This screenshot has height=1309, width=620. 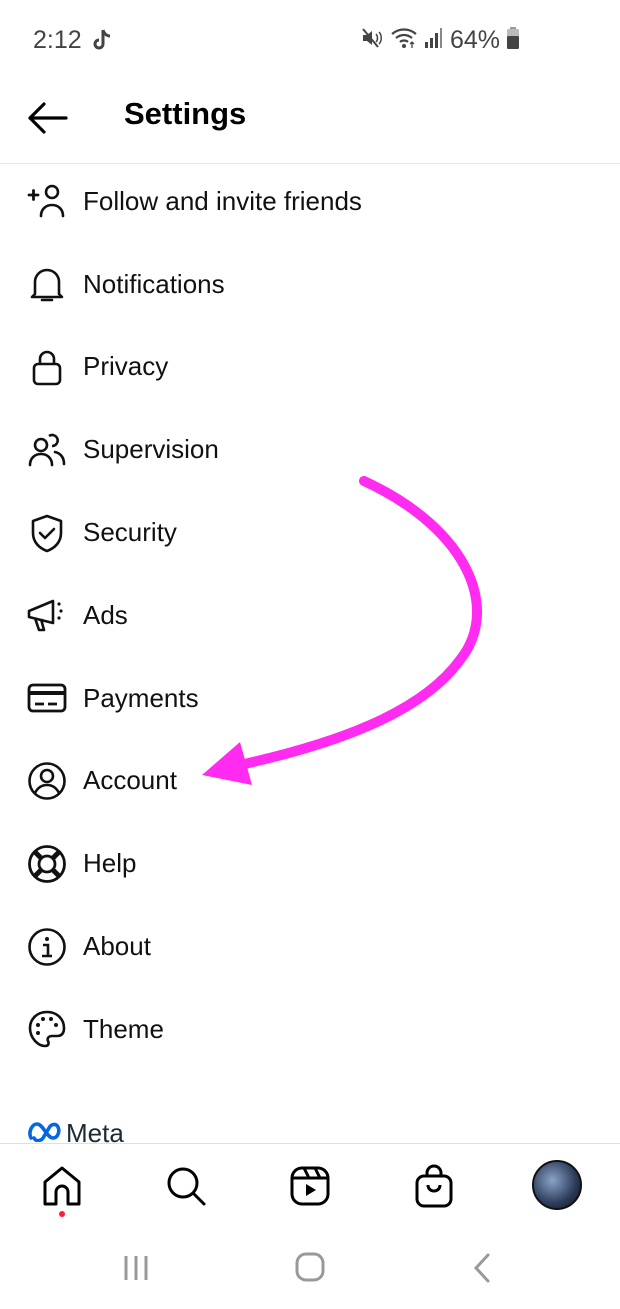 What do you see at coordinates (154, 283) in the screenshot?
I see `menu-item-label: Notifications` at bounding box center [154, 283].